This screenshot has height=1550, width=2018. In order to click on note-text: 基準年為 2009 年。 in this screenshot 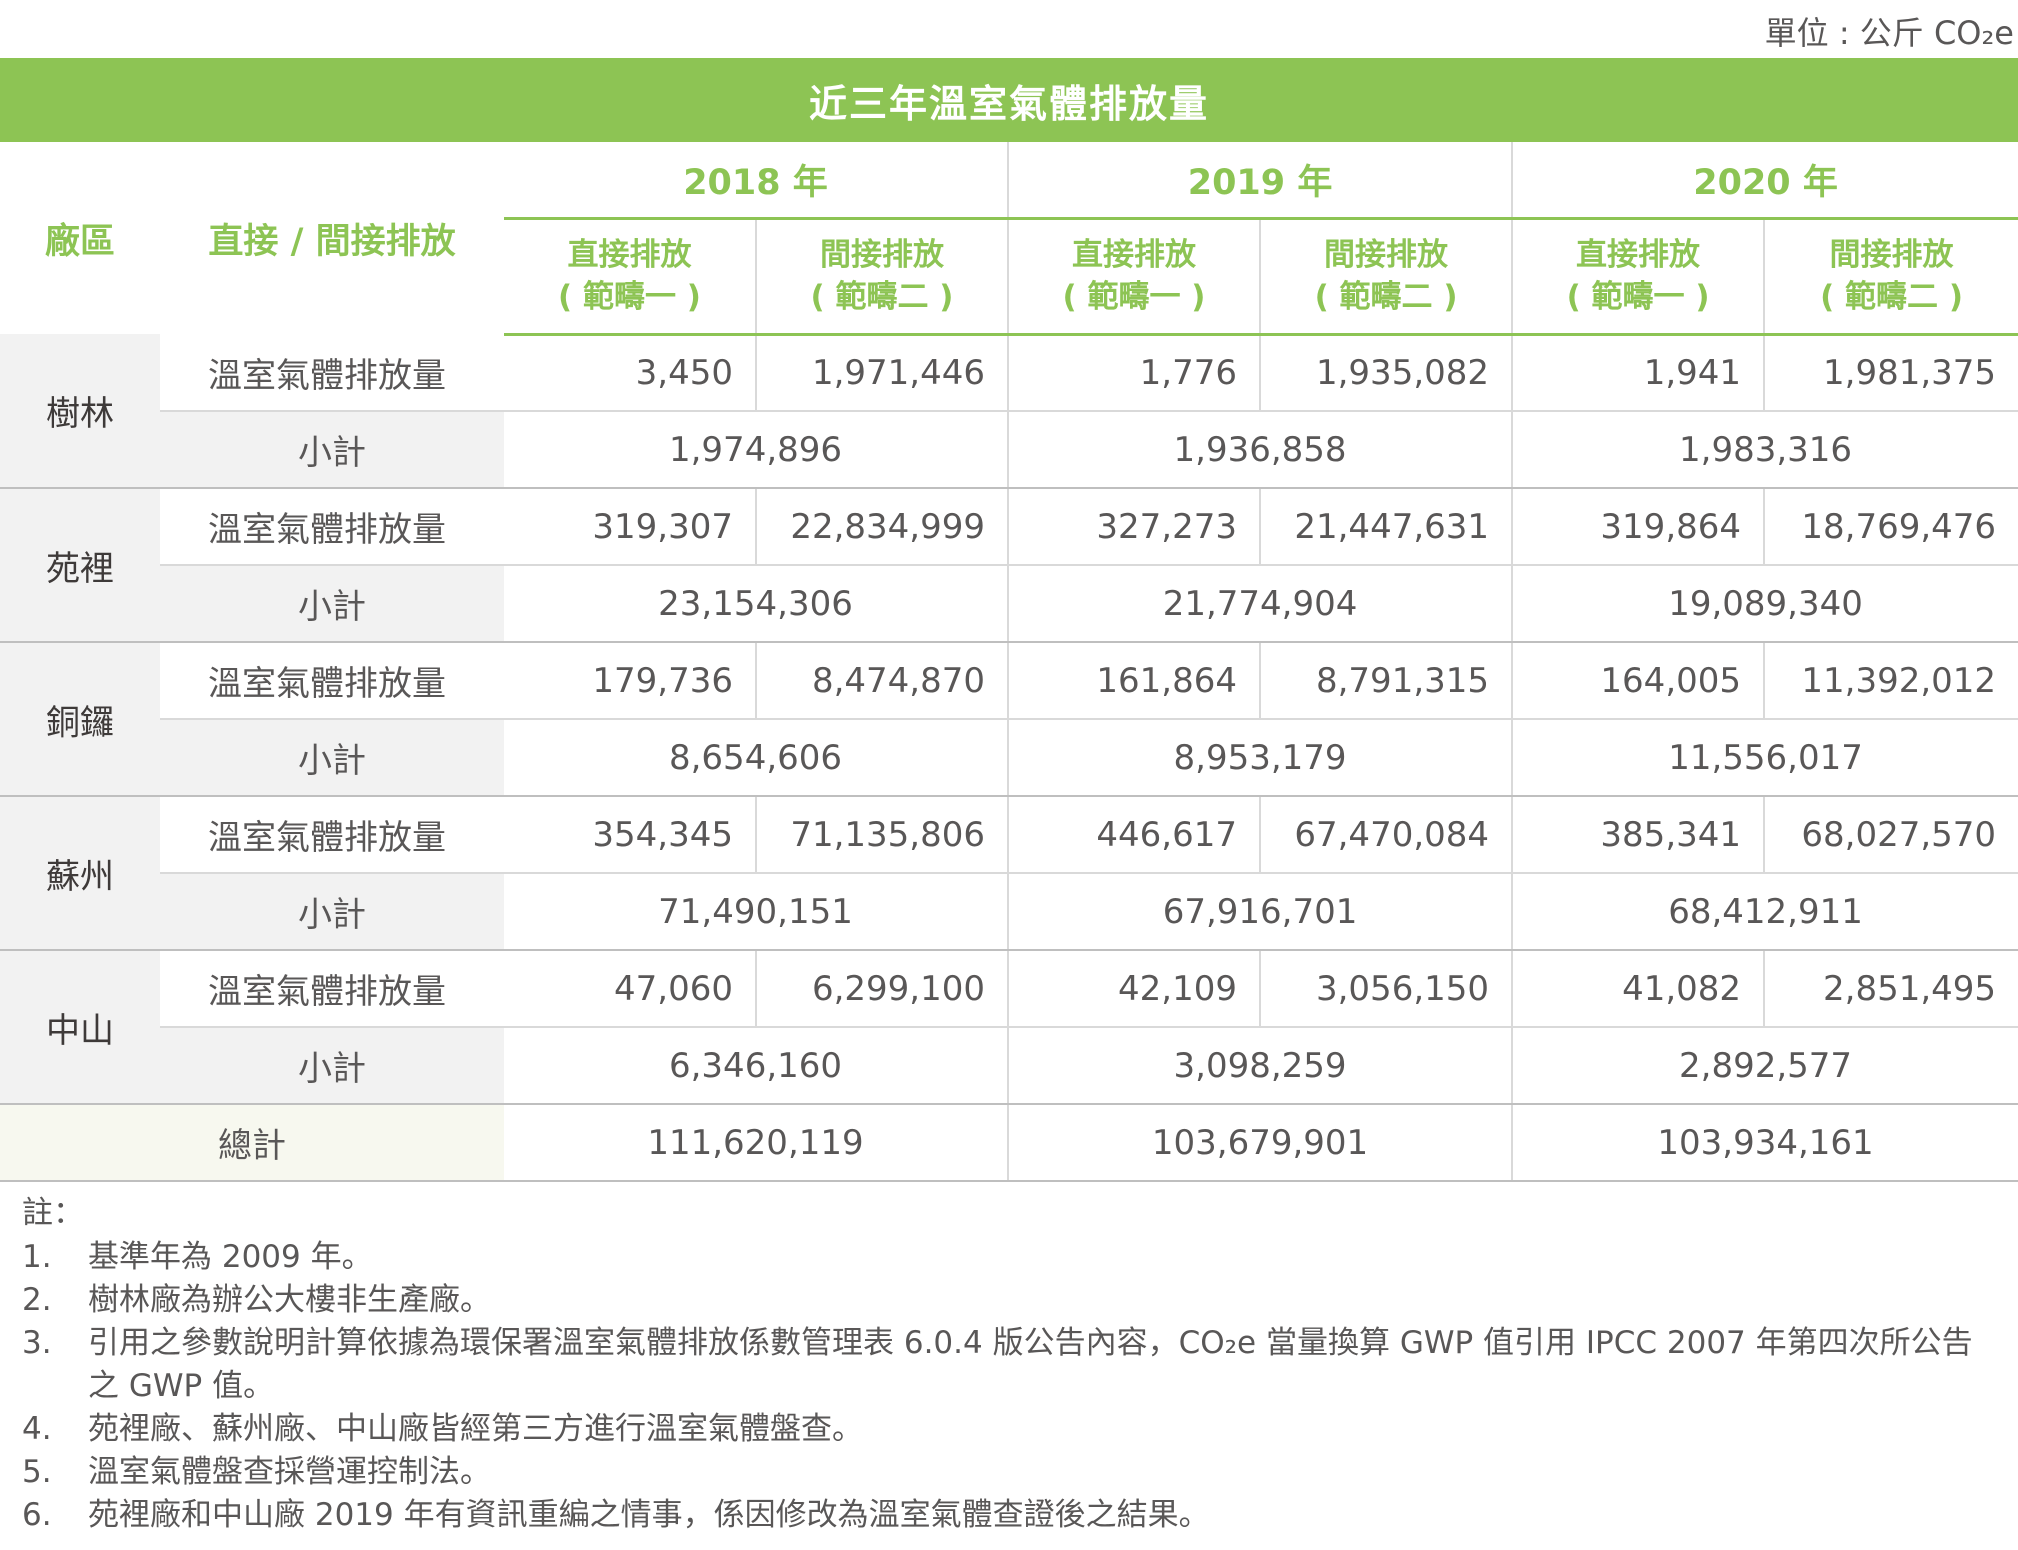, I will do `click(230, 1257)`.